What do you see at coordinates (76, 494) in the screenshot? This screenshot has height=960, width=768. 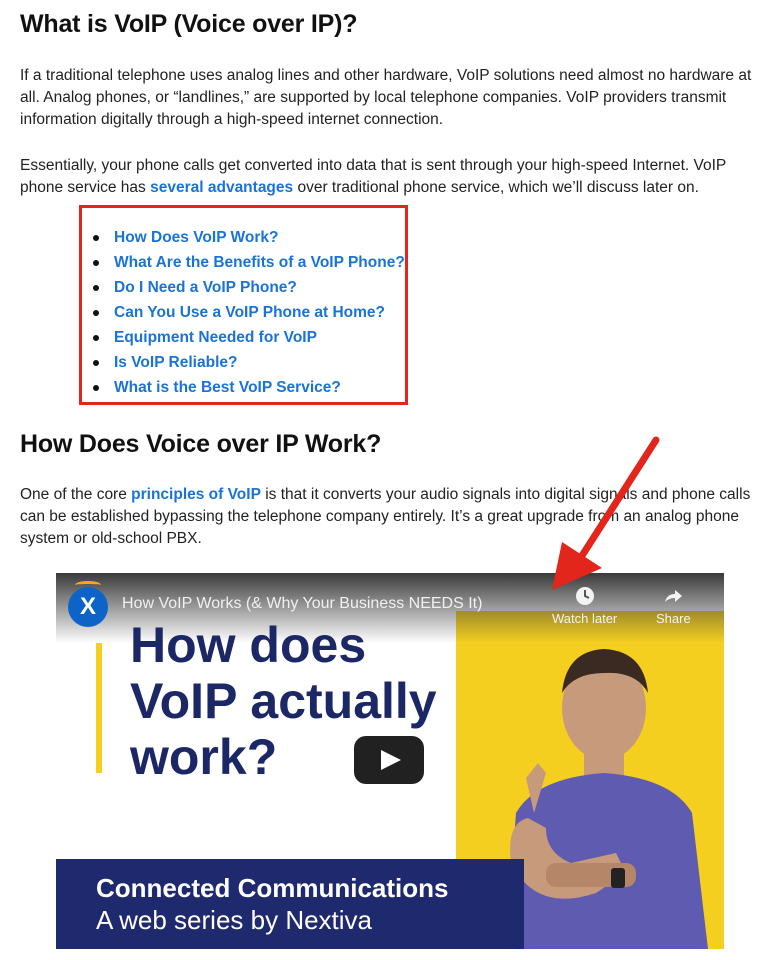 I see `how-text-before: One of the core` at bounding box center [76, 494].